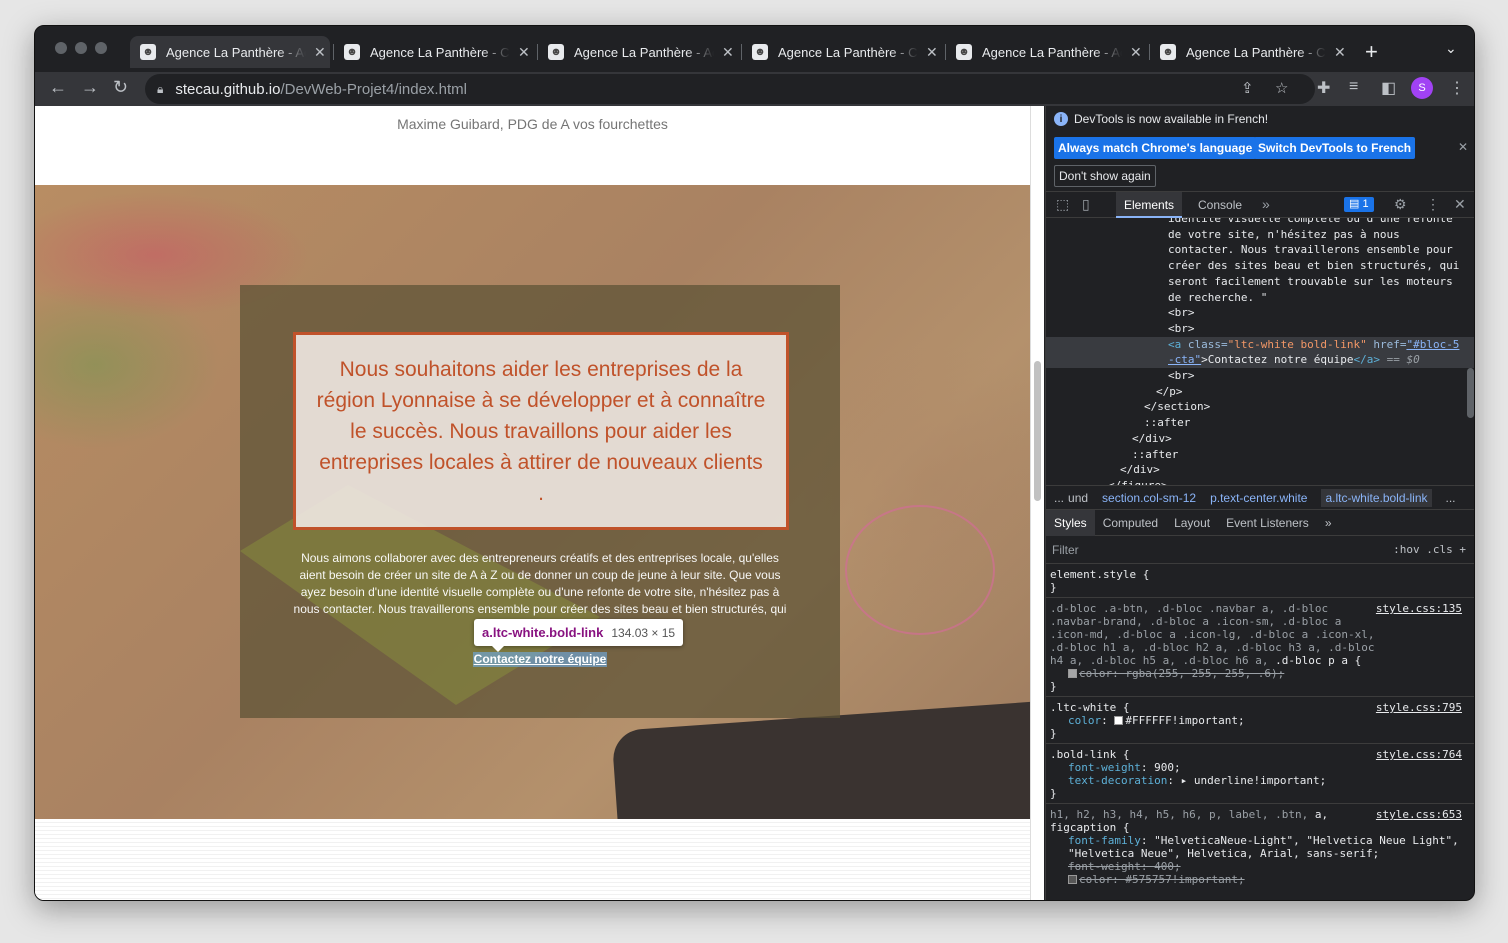 The image size is (1508, 943). I want to click on devtools-menu-icon: ⋮, so click(1433, 204).